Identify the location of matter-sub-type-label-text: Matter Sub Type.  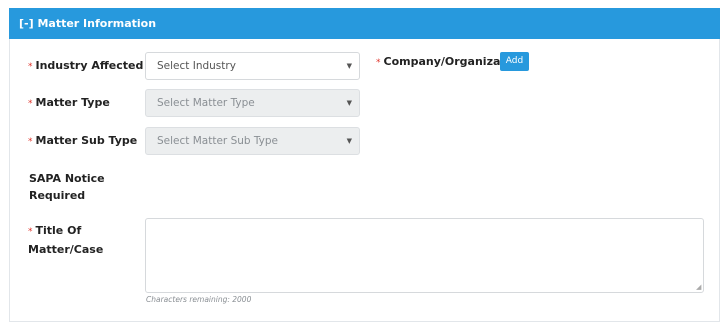
(86, 140).